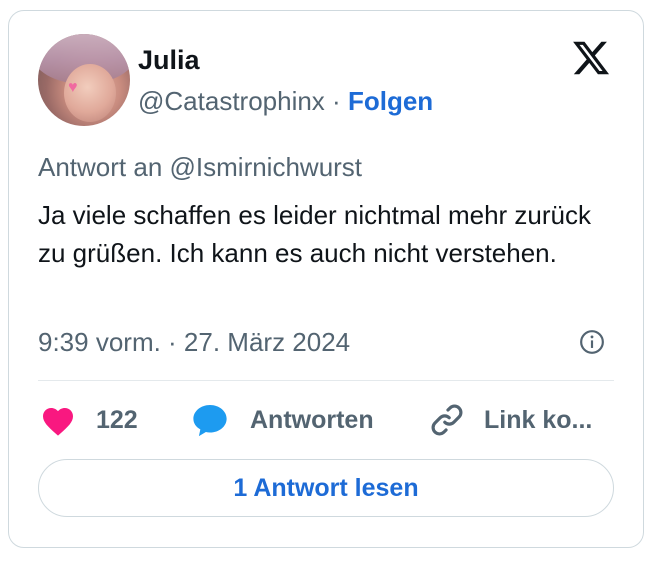 This screenshot has height=566, width=656. I want to click on tweet-timestamp: 9:39 vorm. · 27. März 2024, so click(194, 342).